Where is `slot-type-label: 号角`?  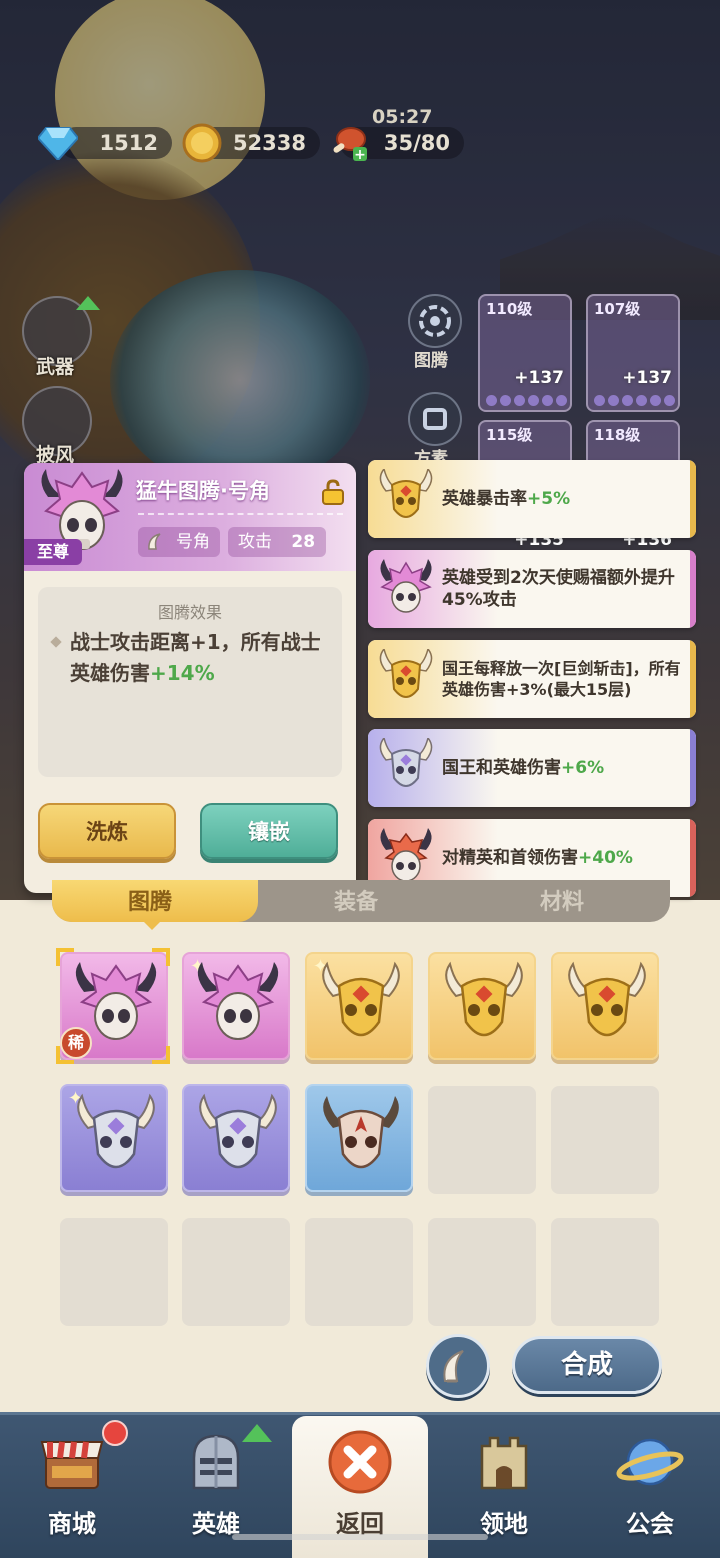 slot-type-label: 号角 is located at coordinates (193, 542).